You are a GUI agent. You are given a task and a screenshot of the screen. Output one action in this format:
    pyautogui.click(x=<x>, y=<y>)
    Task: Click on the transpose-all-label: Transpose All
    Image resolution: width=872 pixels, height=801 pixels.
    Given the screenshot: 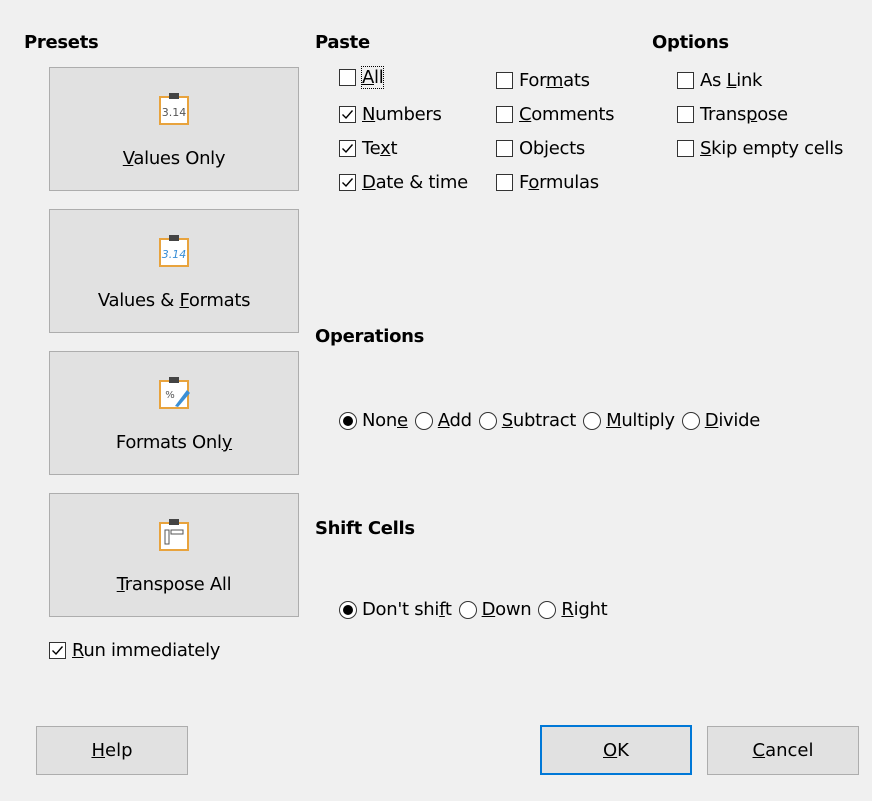 What is the action you would take?
    pyautogui.click(x=174, y=584)
    